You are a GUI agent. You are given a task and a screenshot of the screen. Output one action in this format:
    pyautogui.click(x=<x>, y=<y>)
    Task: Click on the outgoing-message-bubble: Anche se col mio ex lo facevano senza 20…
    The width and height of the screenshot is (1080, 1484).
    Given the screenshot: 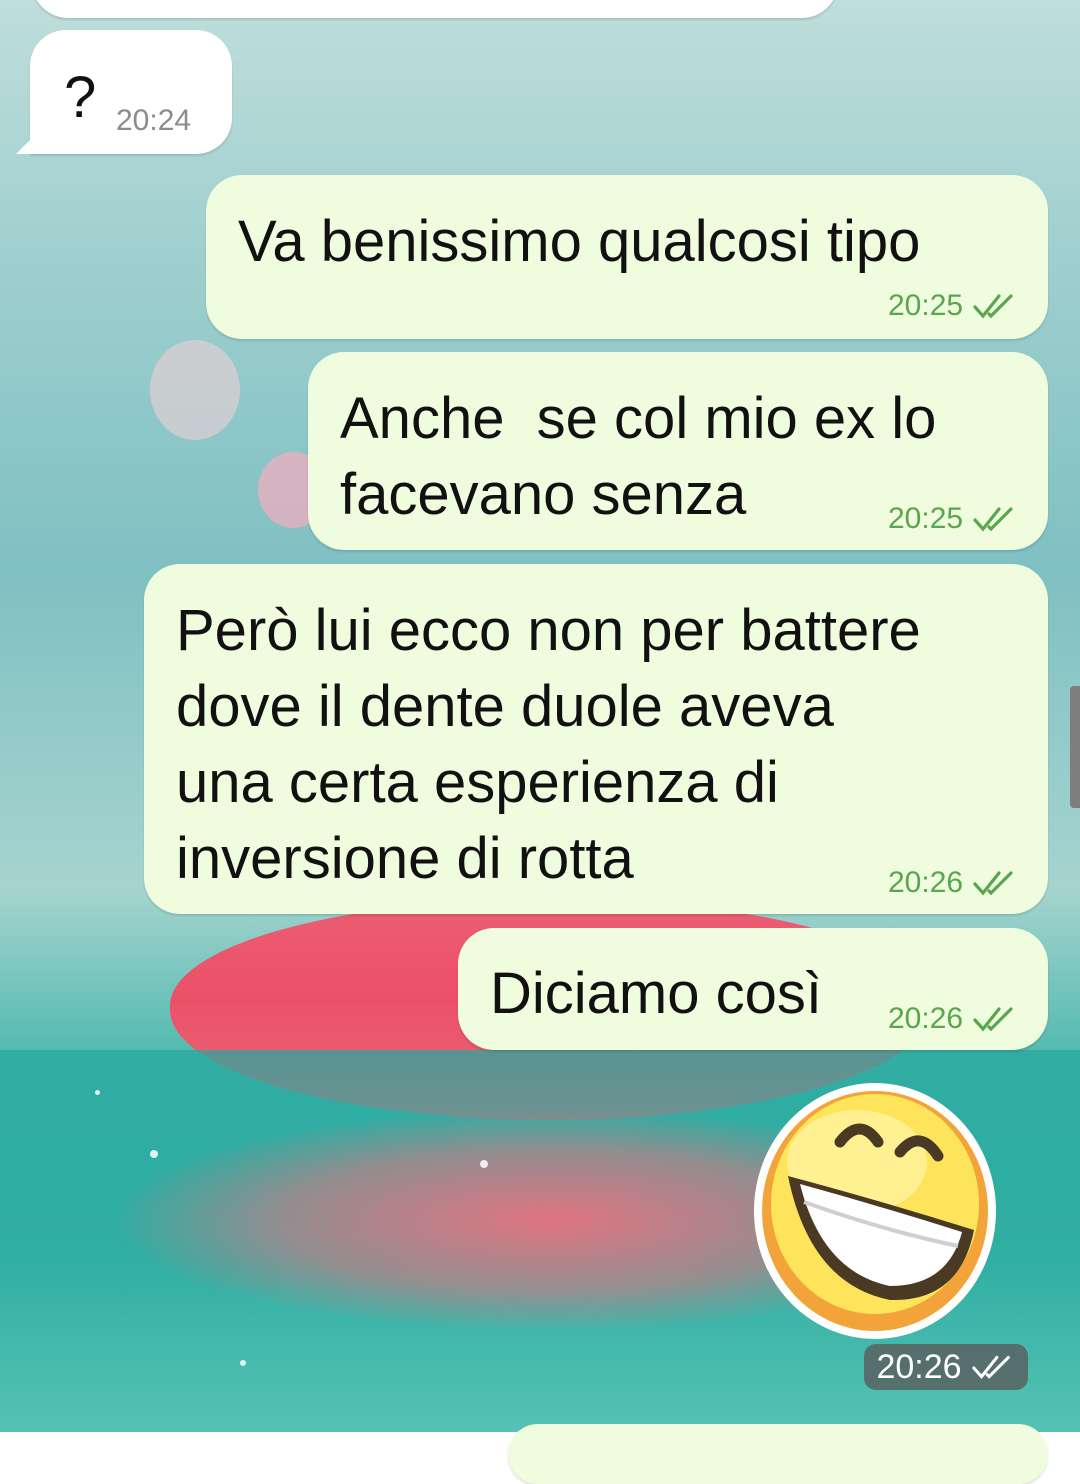 What is the action you would take?
    pyautogui.click(x=678, y=451)
    